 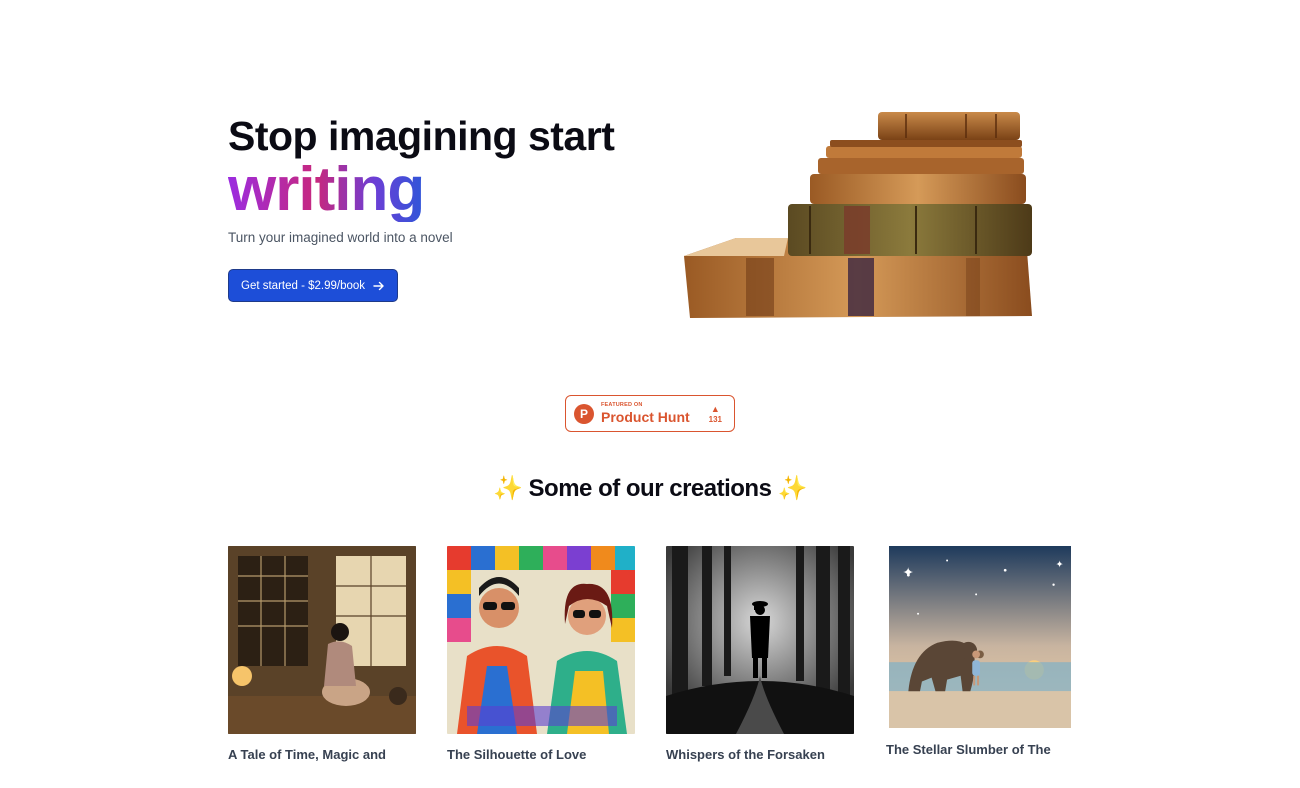 I want to click on product-hunt-badge: P FEATURED ON Product Hunt ▲ 131, so click(x=650, y=413).